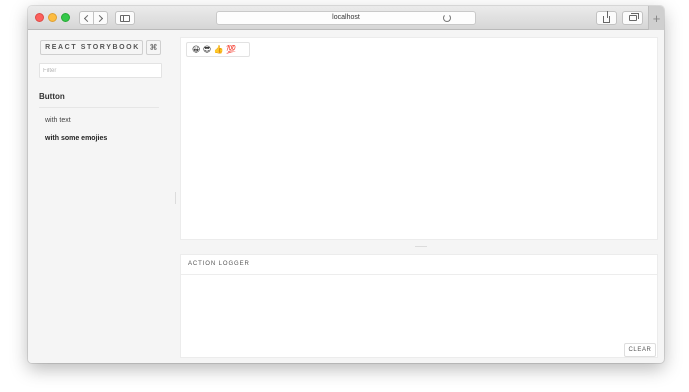 This screenshot has height=392, width=689. I want to click on tabs-icon, so click(633, 17).